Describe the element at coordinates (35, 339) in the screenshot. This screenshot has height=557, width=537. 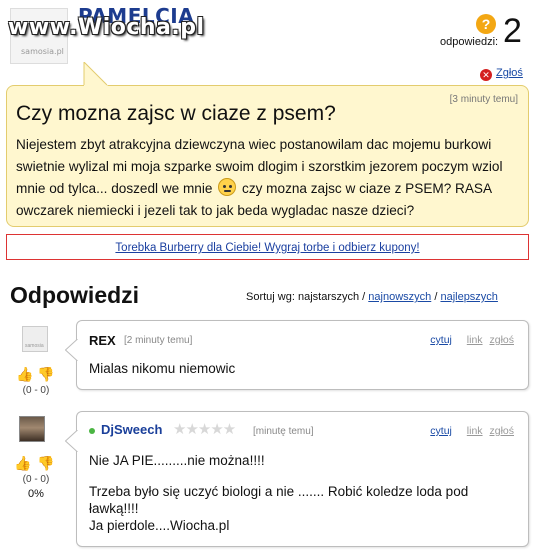
I see `answer-avatar: samosia` at that location.